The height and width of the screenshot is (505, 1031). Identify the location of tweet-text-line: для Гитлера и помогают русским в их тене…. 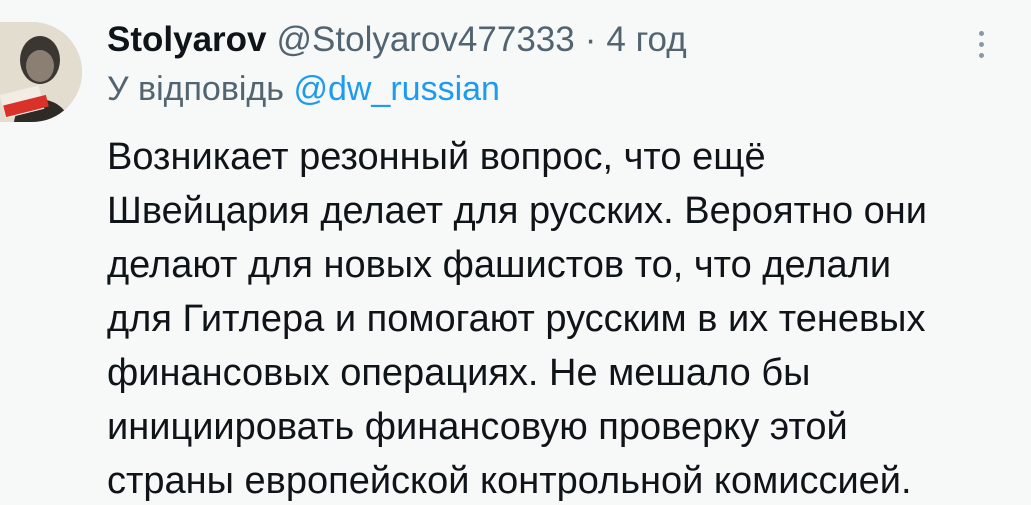
(516, 319).